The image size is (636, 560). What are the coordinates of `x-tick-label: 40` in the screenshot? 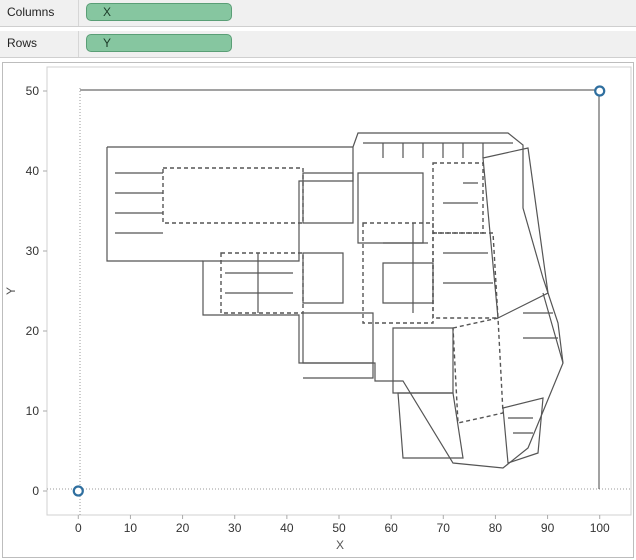 It's located at (287, 528).